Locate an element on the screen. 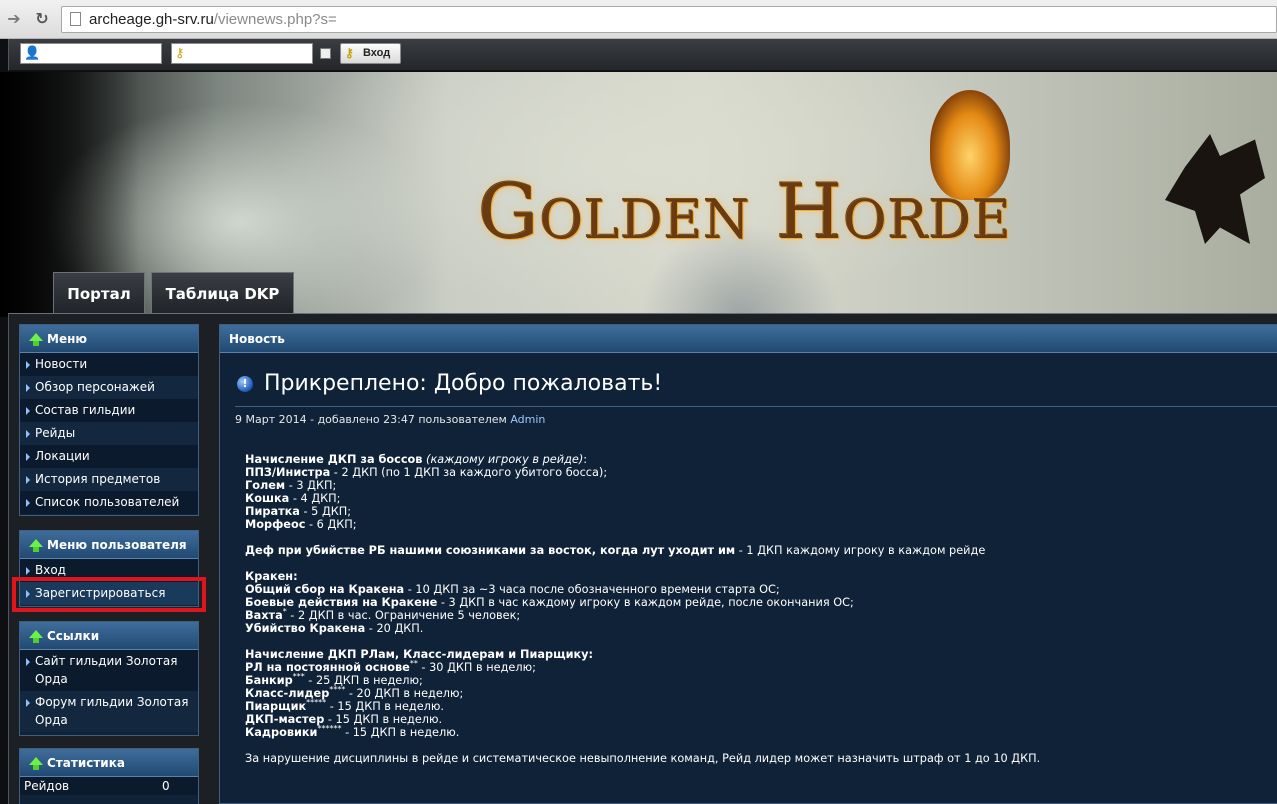 This screenshot has width=1277, height=804. sidebar-item-locations: Локации is located at coordinates (109, 456).